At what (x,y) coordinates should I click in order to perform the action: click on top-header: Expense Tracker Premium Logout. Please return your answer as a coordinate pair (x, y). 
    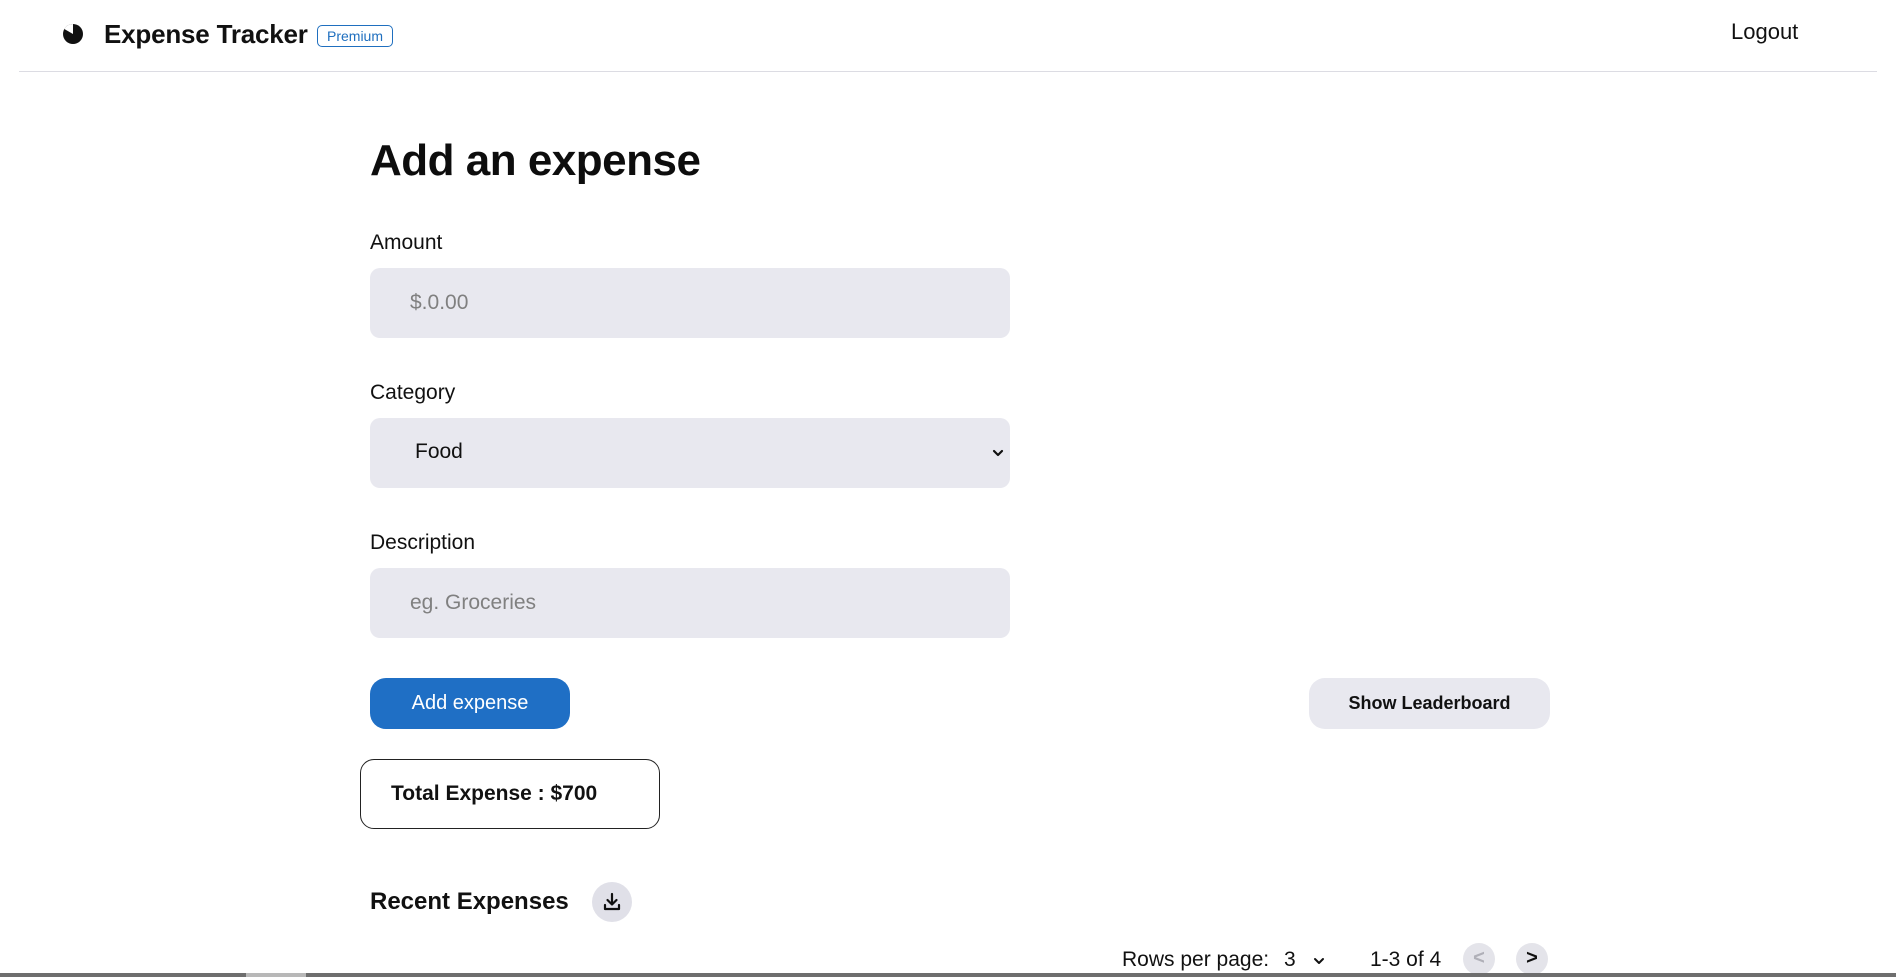
    Looking at the image, I should click on (948, 36).